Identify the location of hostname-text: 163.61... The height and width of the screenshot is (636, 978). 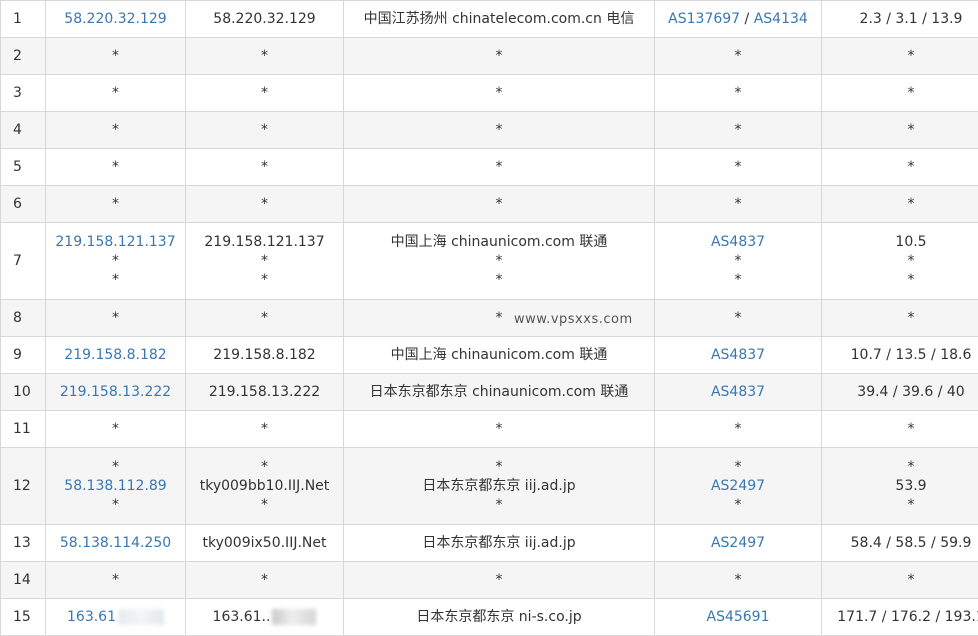
(242, 617).